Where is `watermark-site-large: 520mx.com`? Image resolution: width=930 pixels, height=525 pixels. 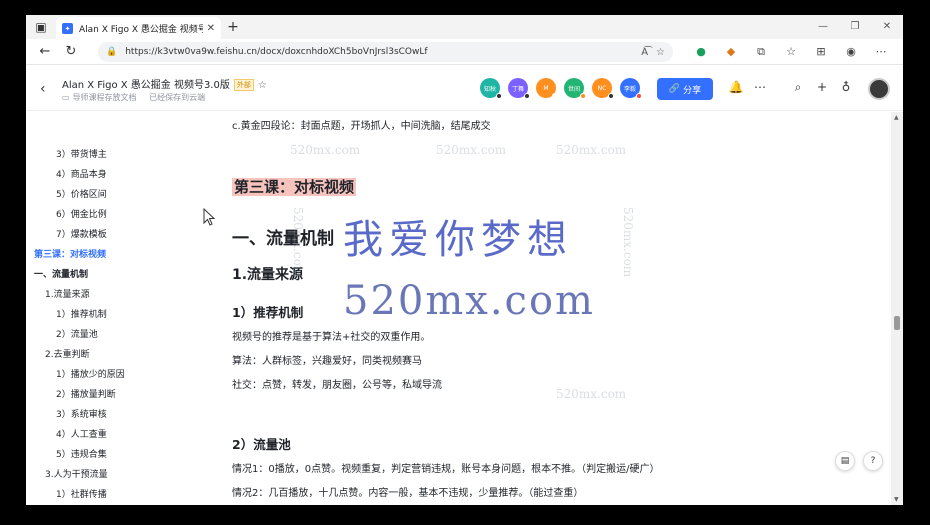
watermark-site-large: 520mx.com is located at coordinates (469, 301).